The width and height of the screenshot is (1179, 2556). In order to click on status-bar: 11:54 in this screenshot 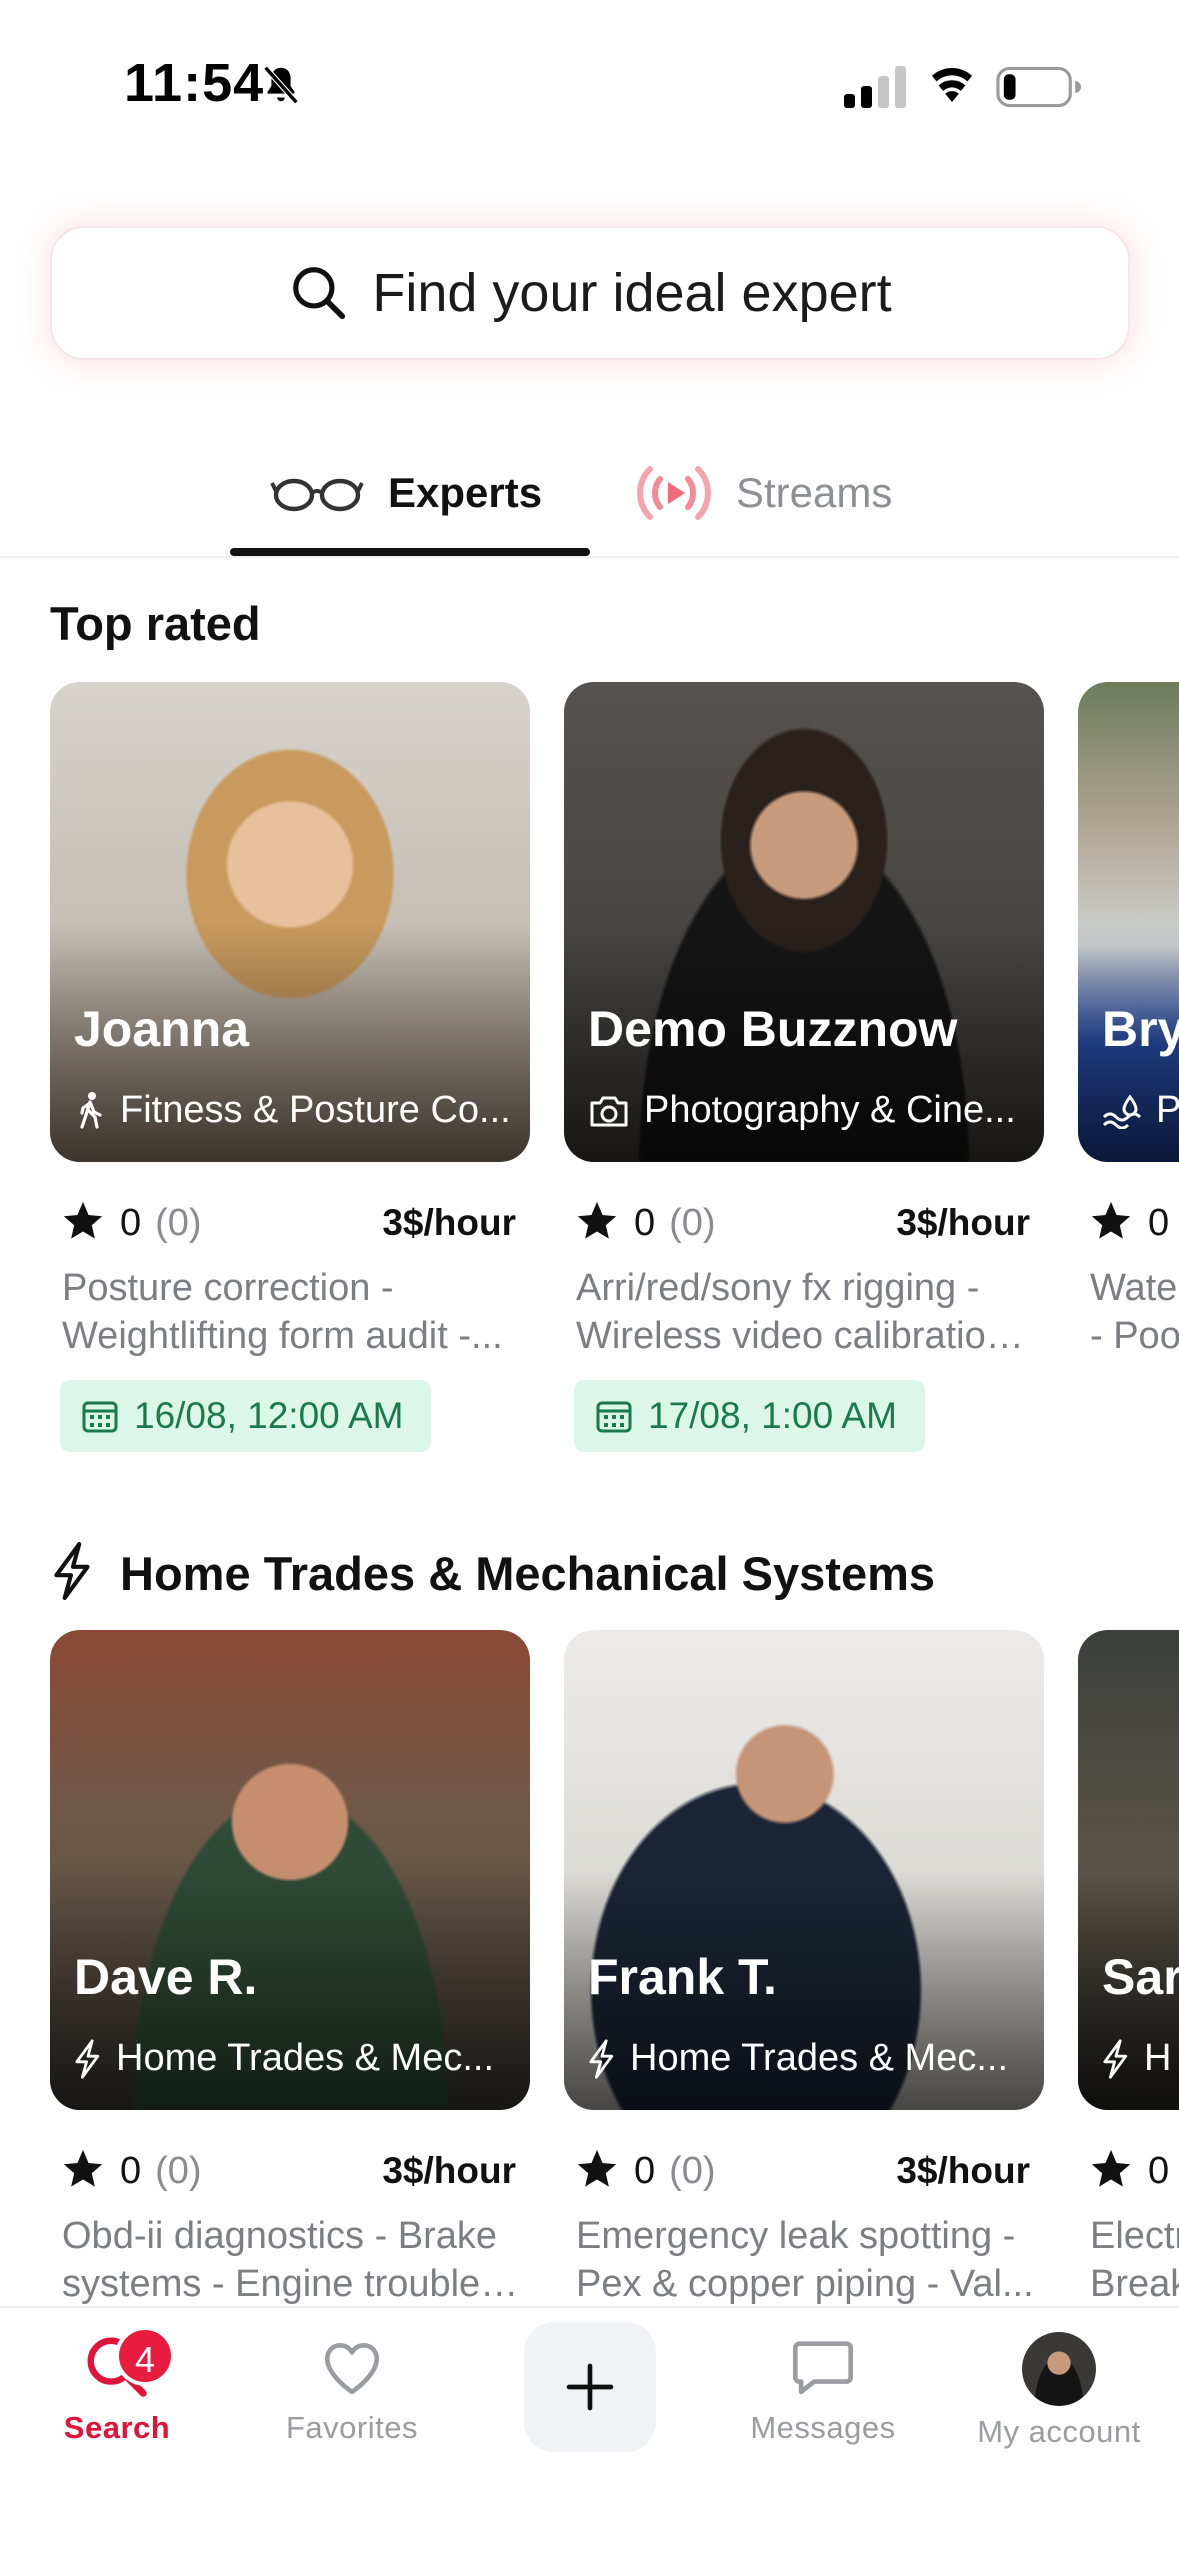, I will do `click(589, 85)`.